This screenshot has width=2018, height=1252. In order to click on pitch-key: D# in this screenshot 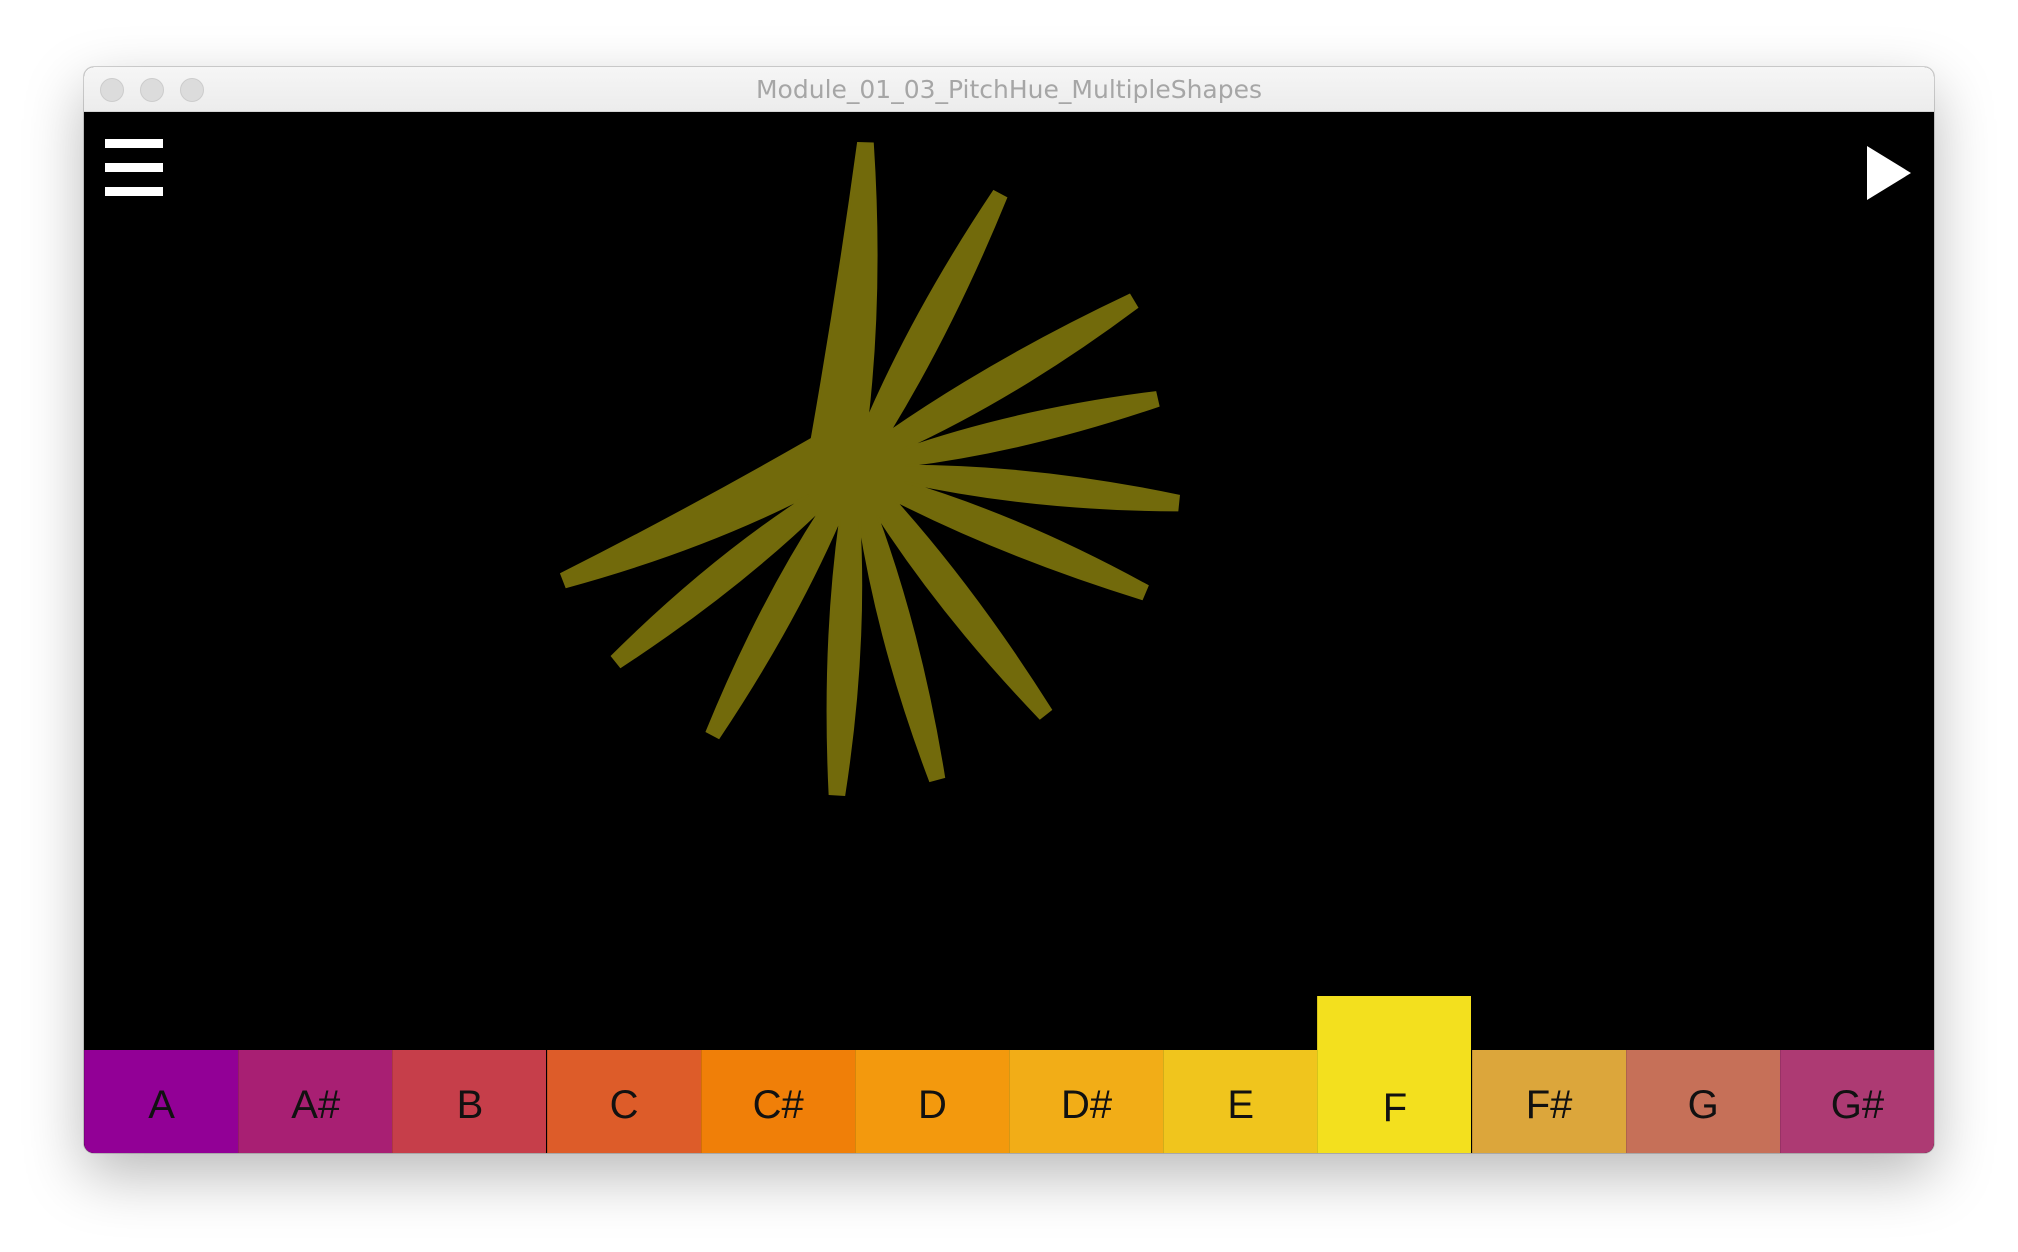, I will do `click(1086, 1101)`.